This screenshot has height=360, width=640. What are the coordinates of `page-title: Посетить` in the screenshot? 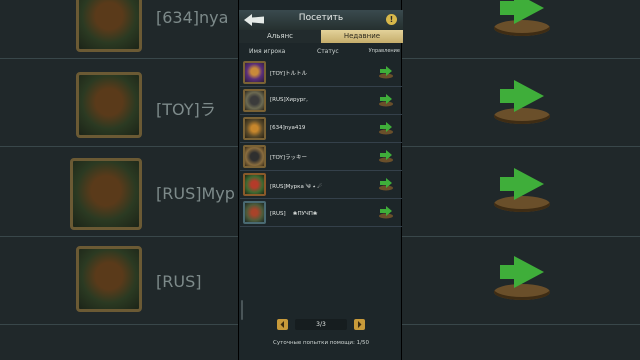 It's located at (321, 18).